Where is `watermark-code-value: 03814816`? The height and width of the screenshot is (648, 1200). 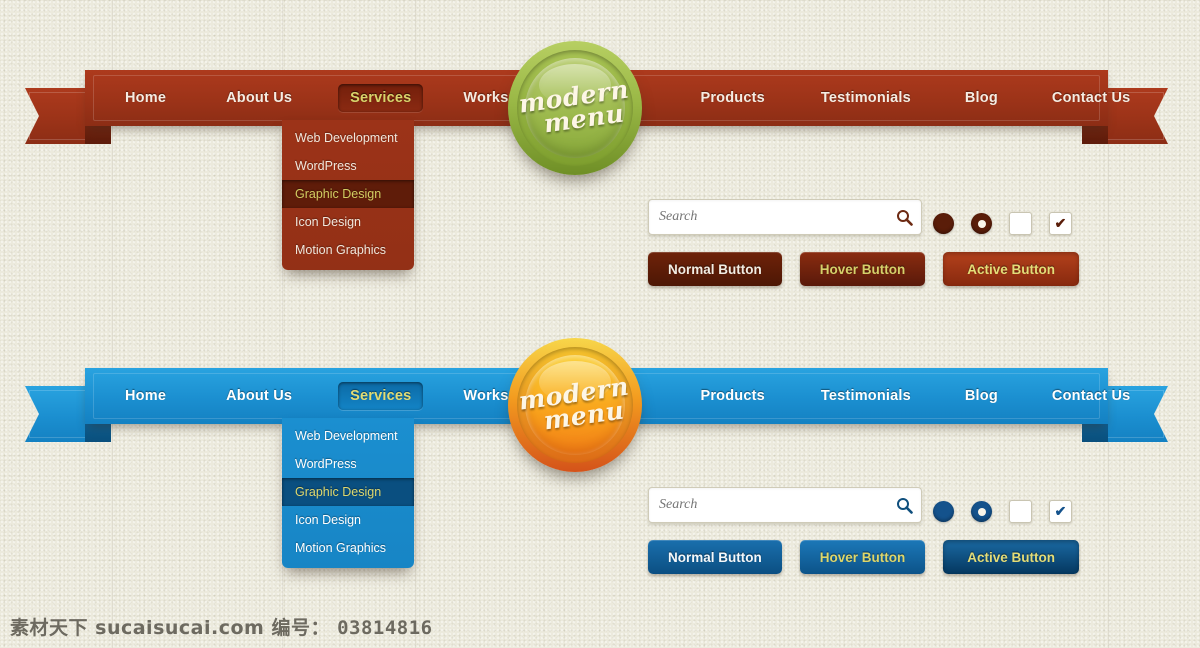 watermark-code-value: 03814816 is located at coordinates (385, 628).